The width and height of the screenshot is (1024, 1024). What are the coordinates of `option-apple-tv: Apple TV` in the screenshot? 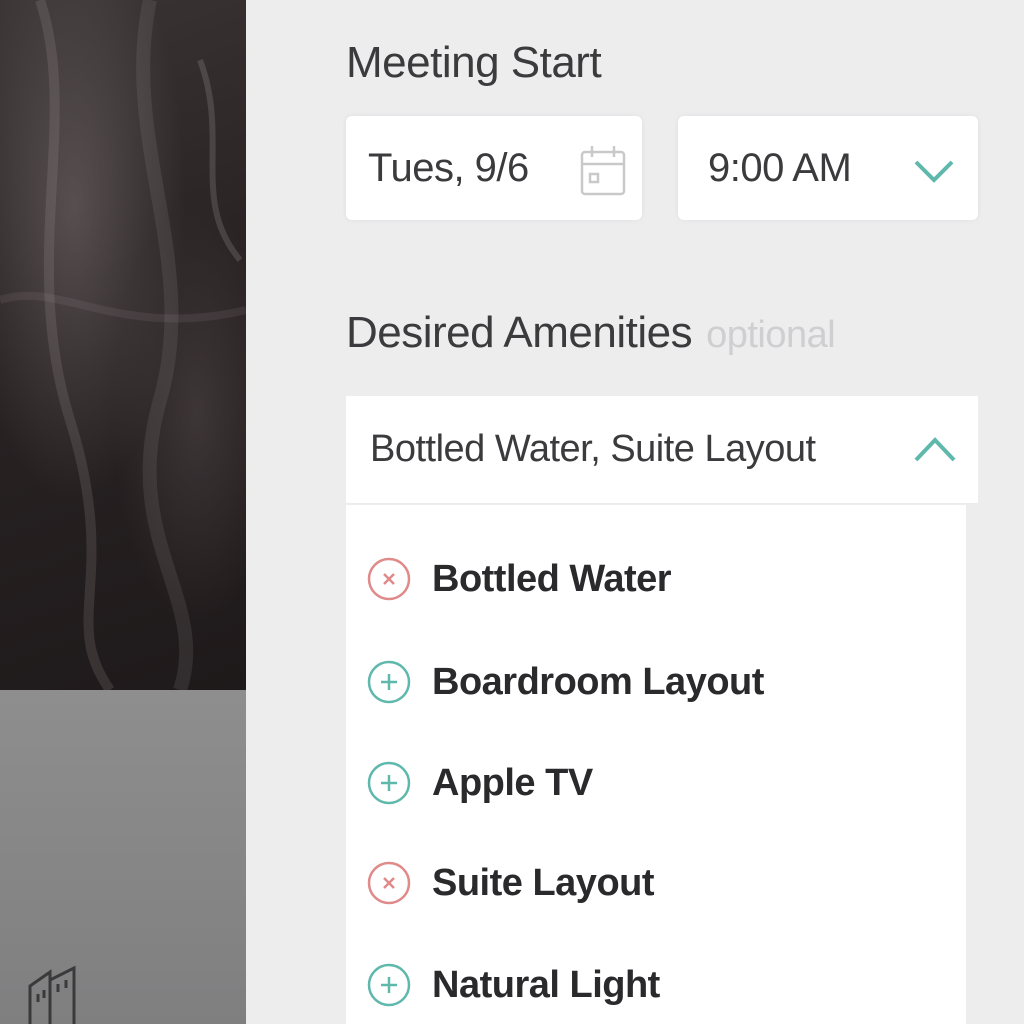 It's located at (656, 783).